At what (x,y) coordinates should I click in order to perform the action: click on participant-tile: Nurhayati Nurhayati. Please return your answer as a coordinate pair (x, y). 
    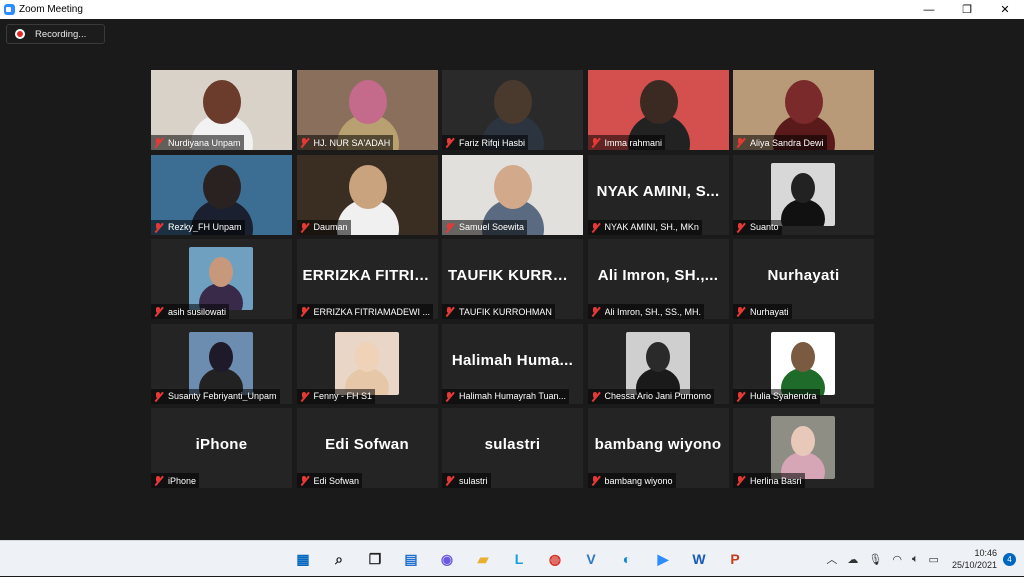
    Looking at the image, I should click on (803, 279).